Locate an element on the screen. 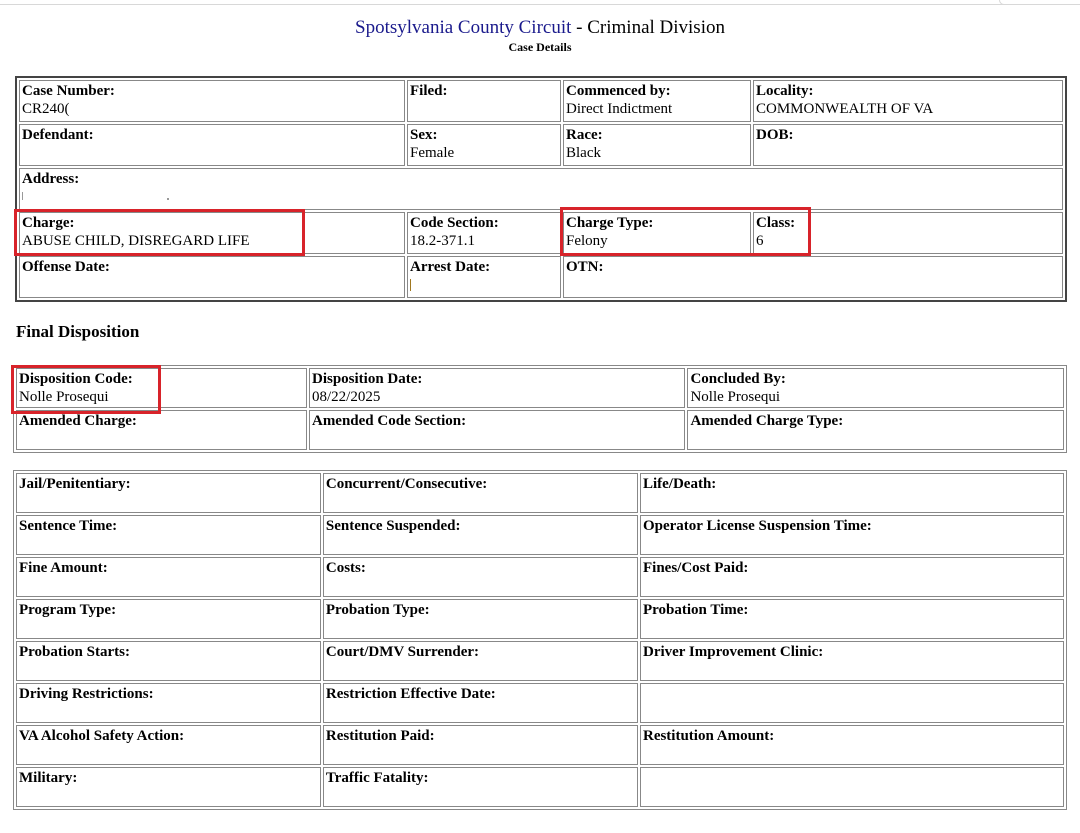 The height and width of the screenshot is (833, 1080). page-subtitle: Case Details is located at coordinates (540, 47).